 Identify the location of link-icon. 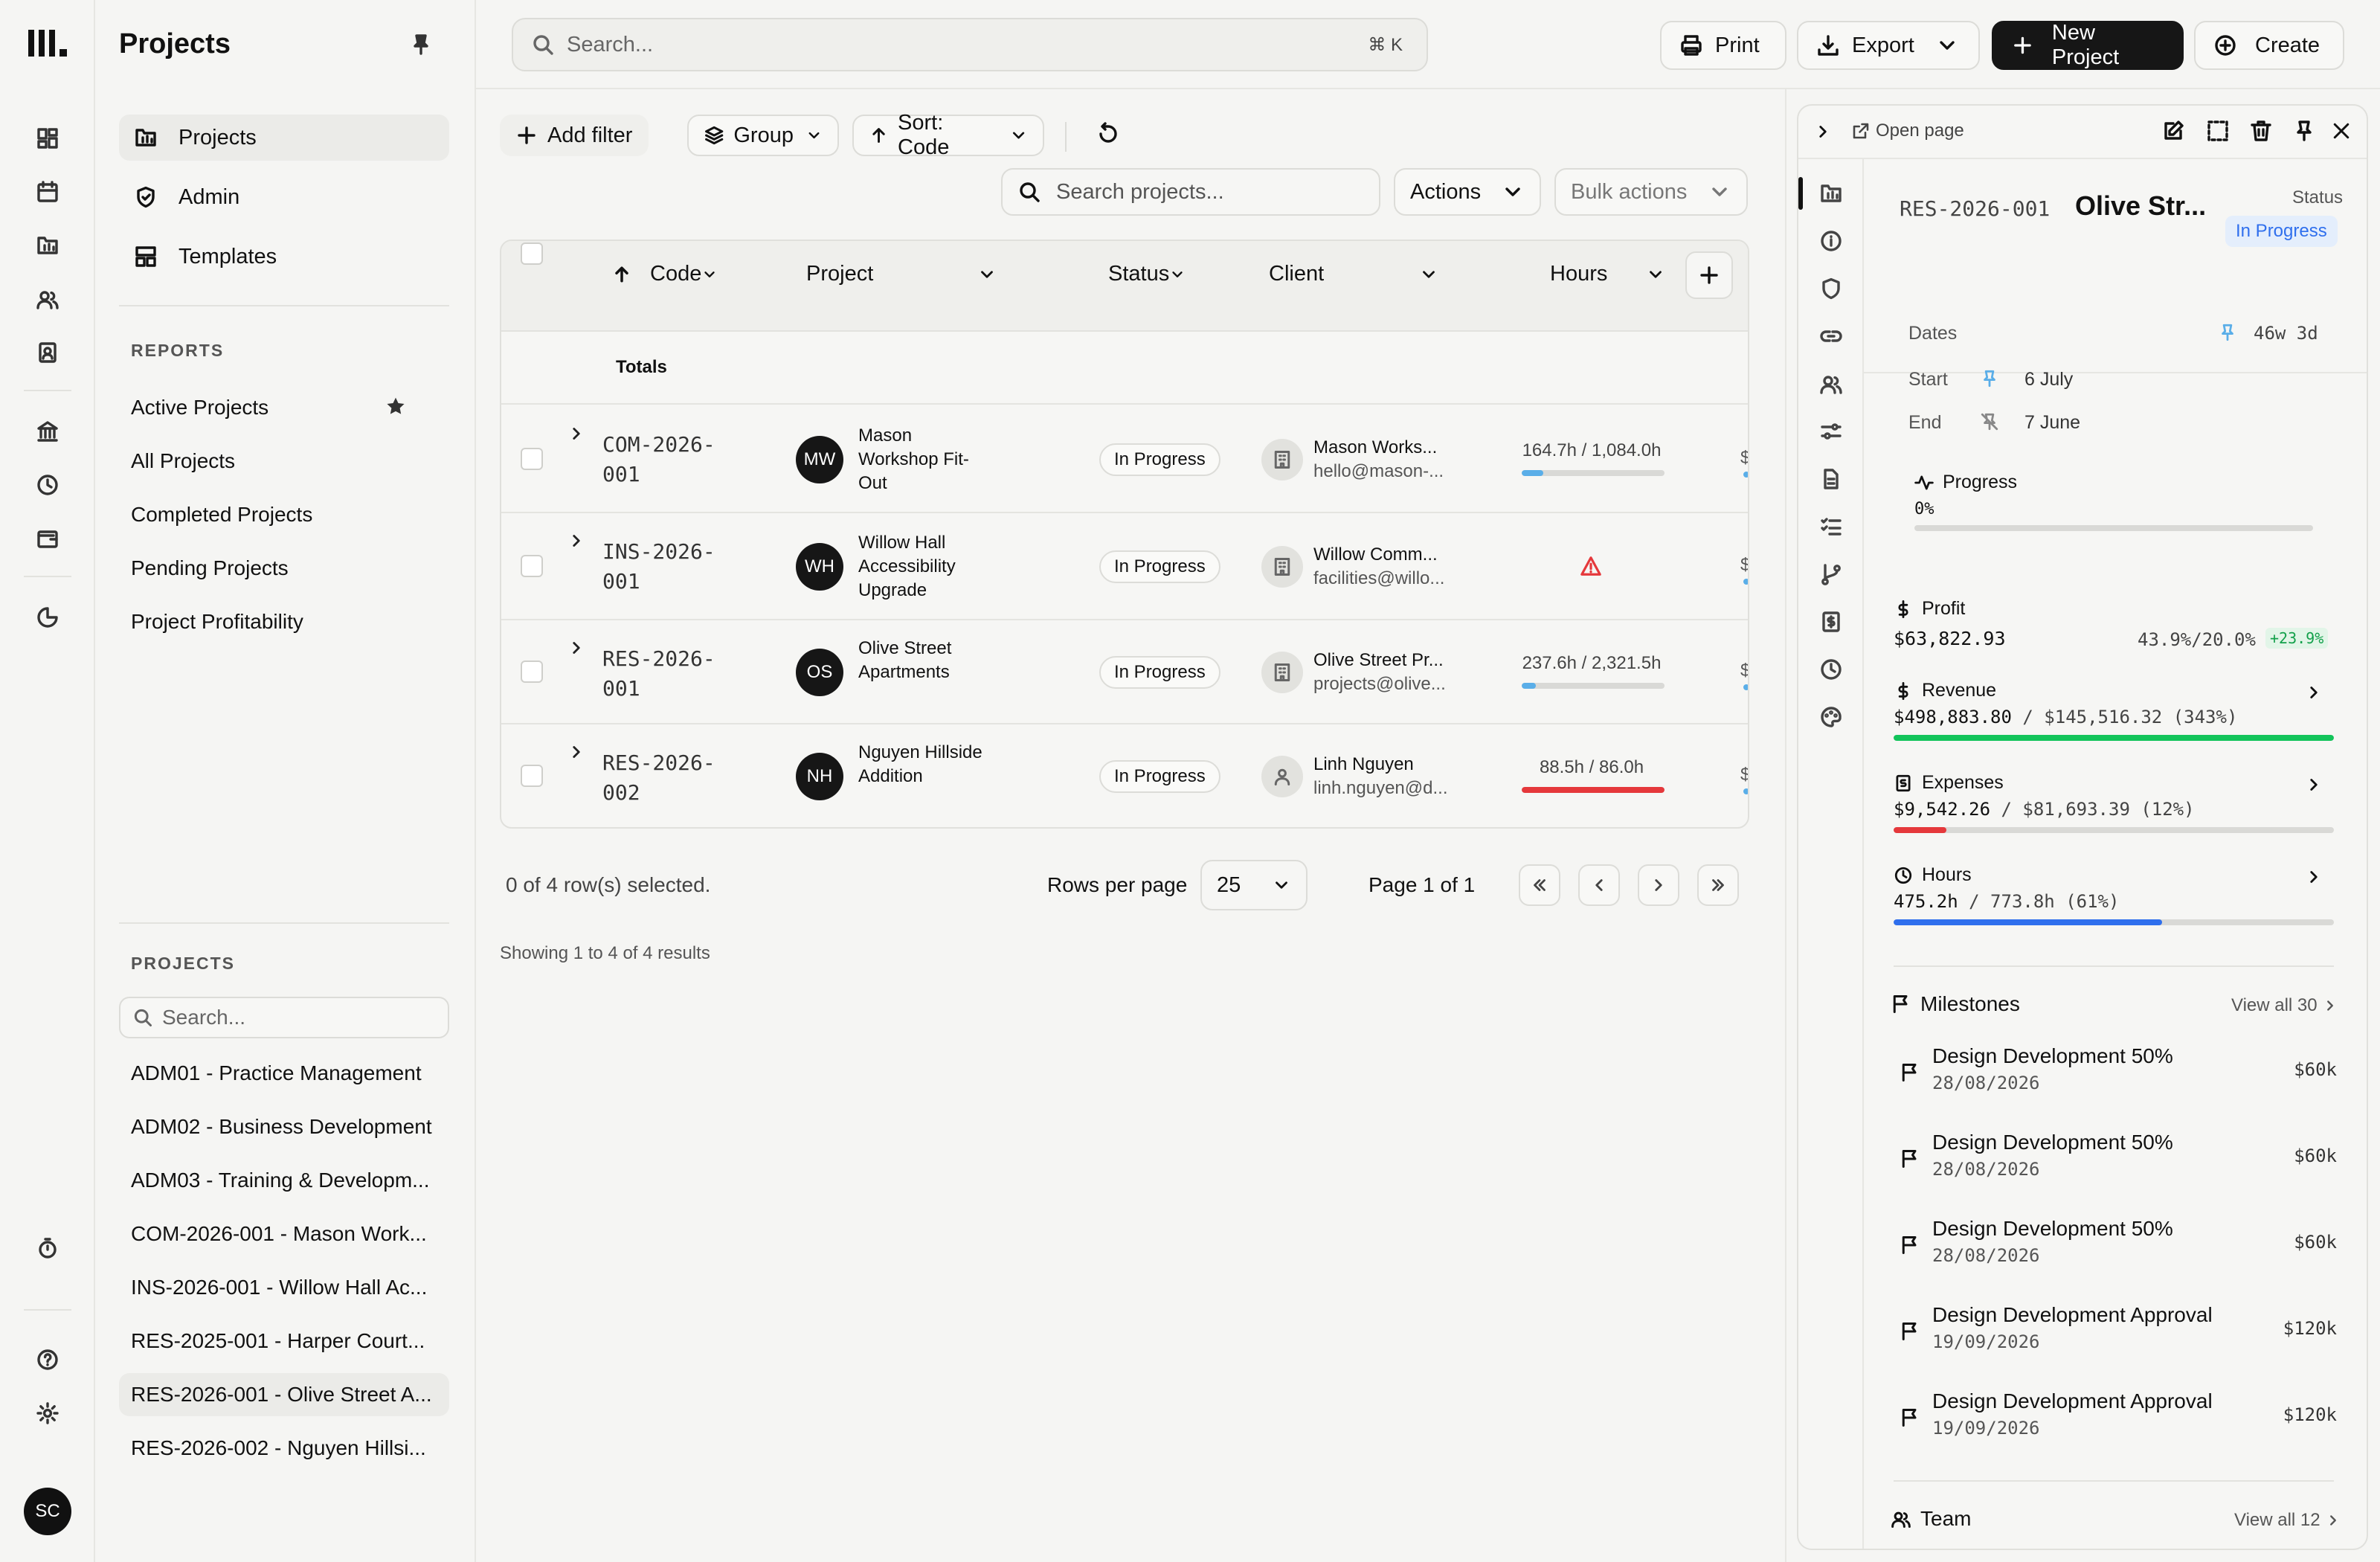
(1831, 336).